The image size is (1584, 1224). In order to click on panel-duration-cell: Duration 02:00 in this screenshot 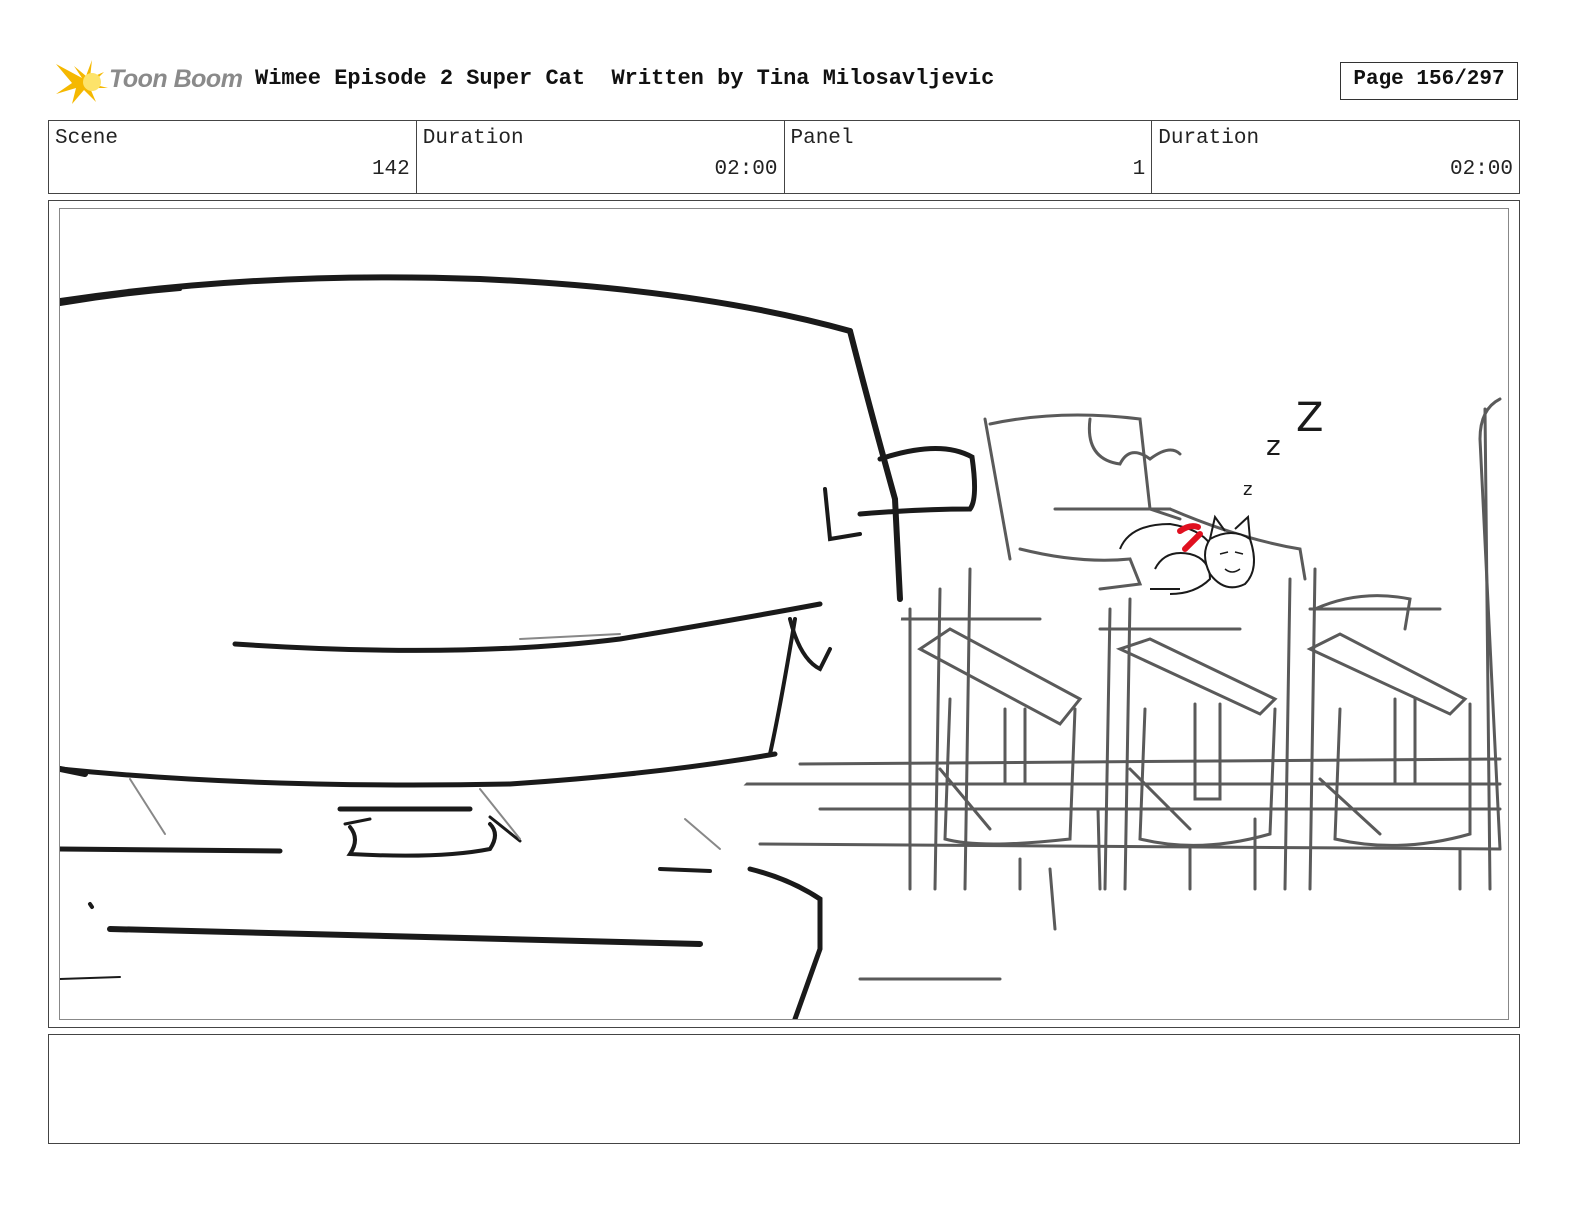, I will do `click(1335, 157)`.